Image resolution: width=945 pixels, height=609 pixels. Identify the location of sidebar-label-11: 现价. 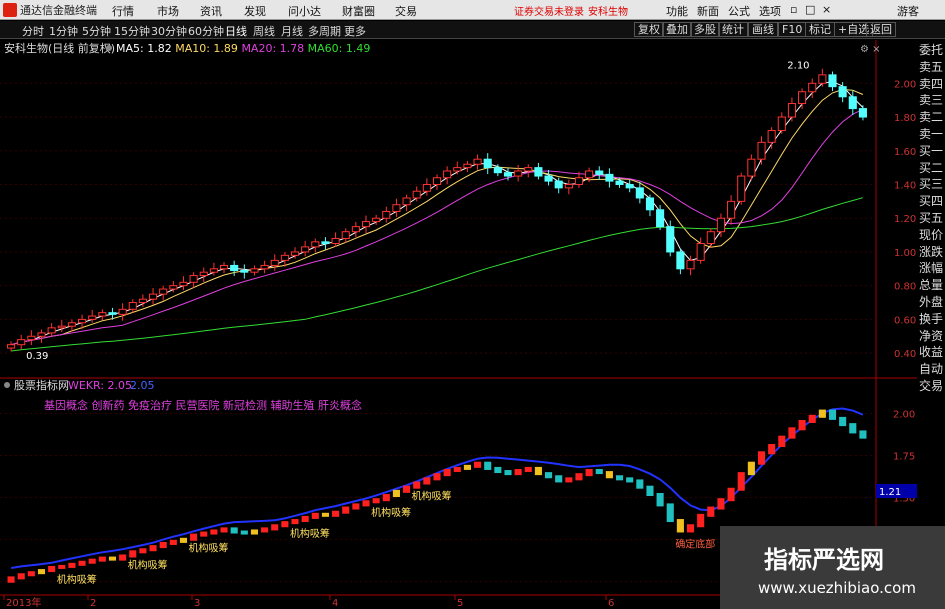
(931, 235).